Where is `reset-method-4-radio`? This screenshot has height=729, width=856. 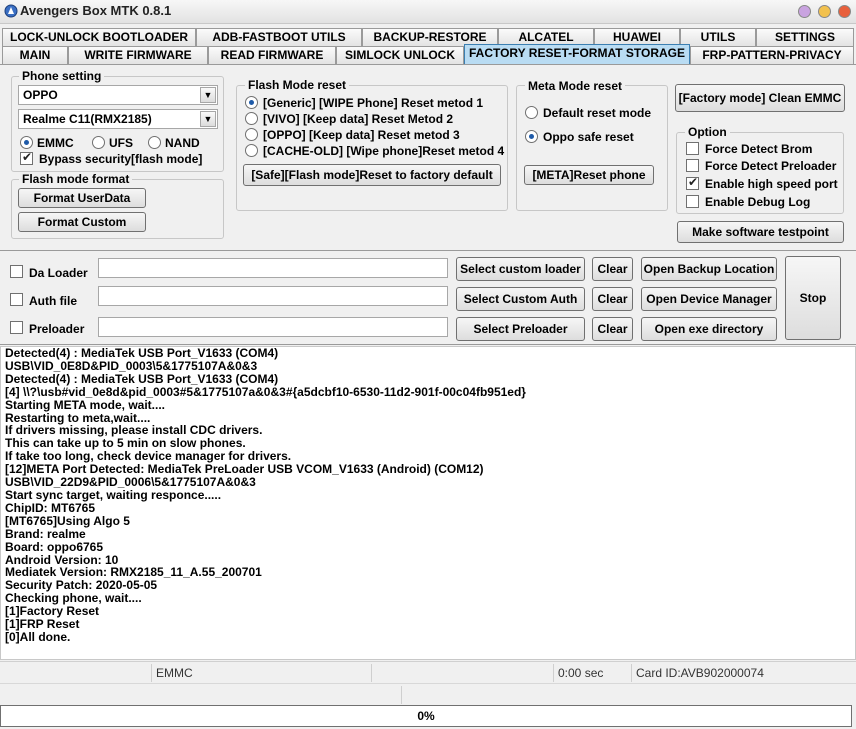
reset-method-4-radio is located at coordinates (251, 150).